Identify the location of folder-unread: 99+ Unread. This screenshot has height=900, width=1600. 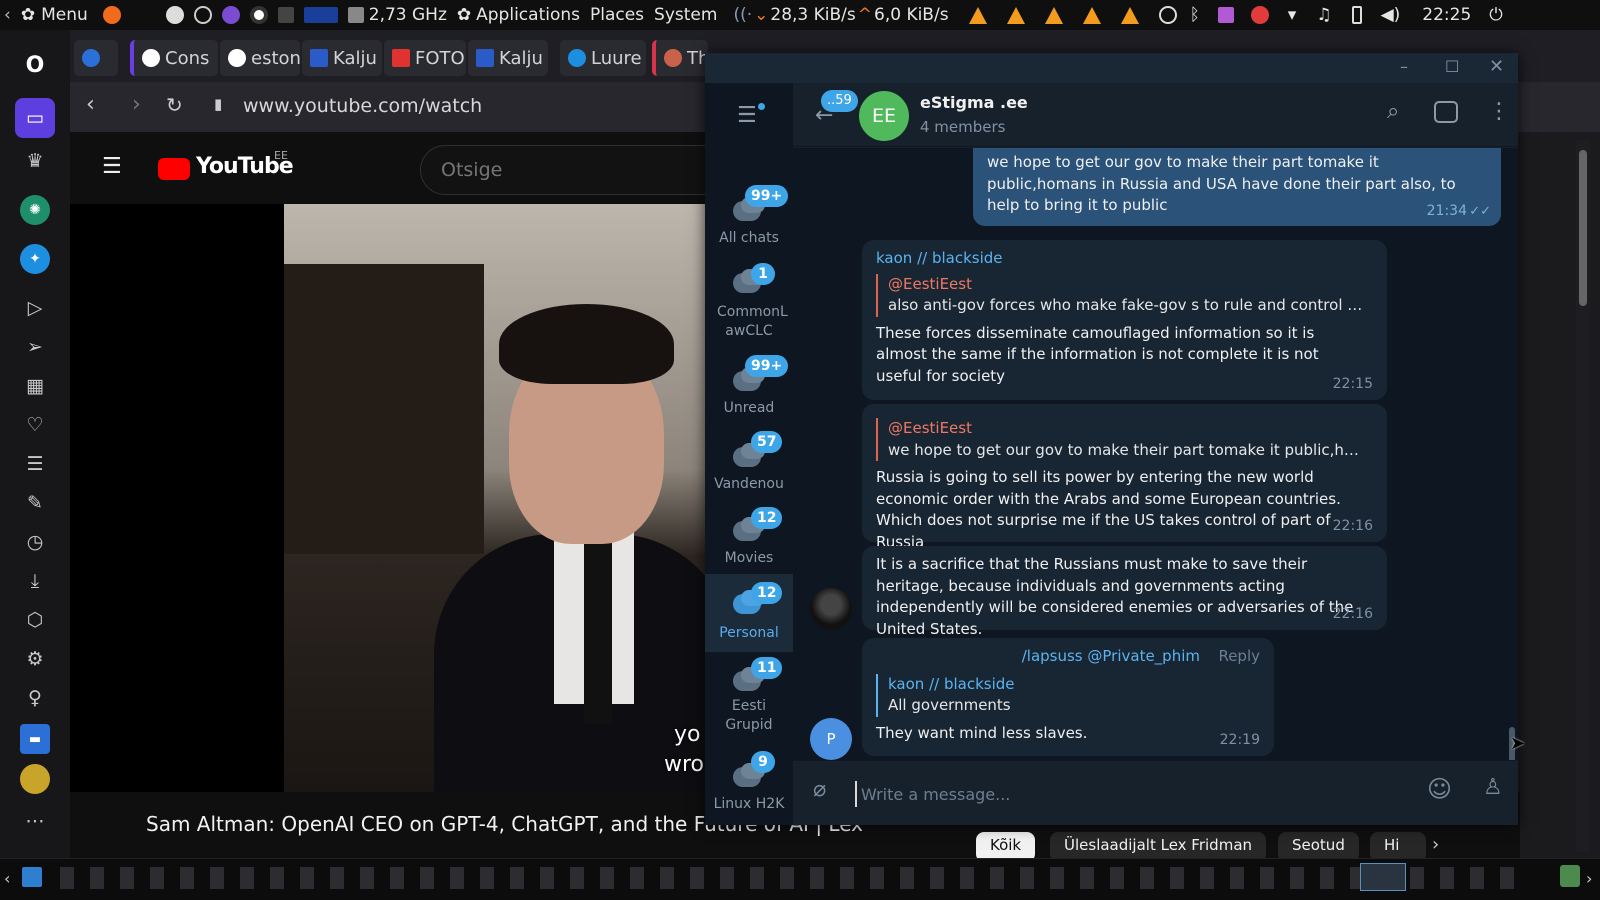
(749, 389).